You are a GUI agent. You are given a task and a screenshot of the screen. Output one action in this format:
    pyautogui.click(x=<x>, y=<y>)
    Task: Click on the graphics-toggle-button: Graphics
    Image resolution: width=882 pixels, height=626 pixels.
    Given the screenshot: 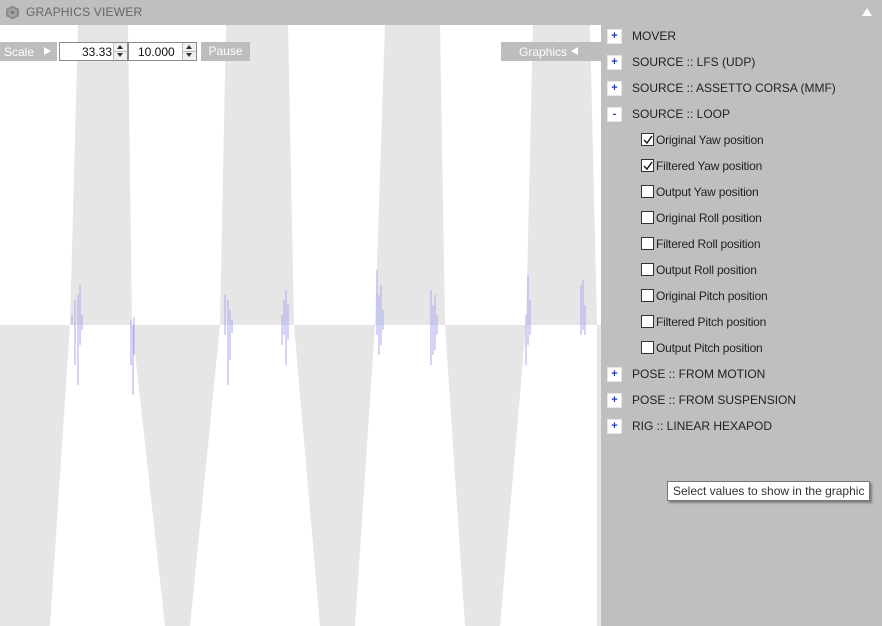 What is the action you would take?
    pyautogui.click(x=551, y=51)
    